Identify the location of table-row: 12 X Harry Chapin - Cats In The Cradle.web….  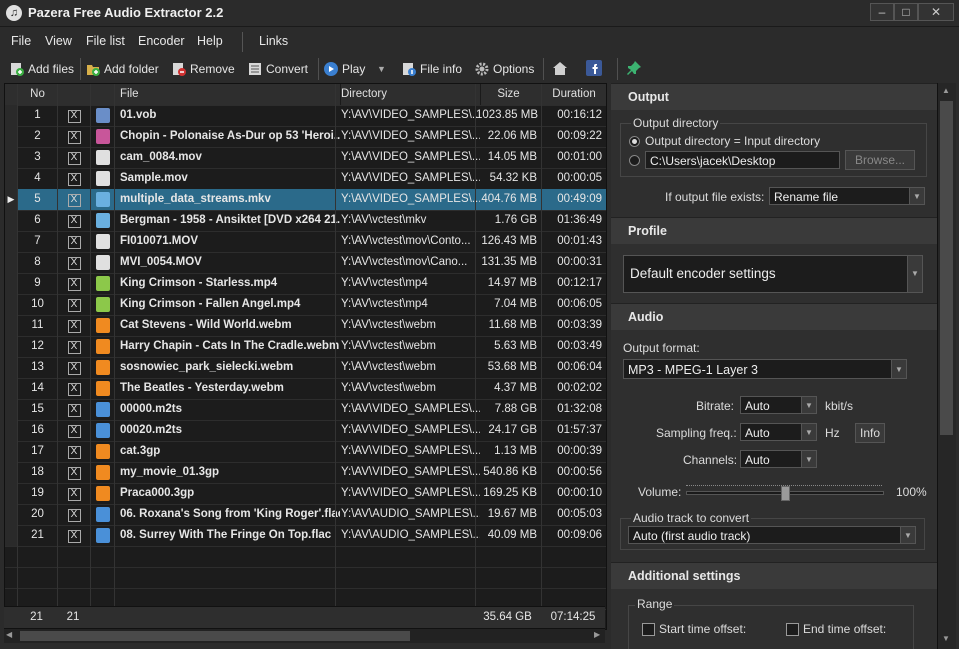
(305, 347).